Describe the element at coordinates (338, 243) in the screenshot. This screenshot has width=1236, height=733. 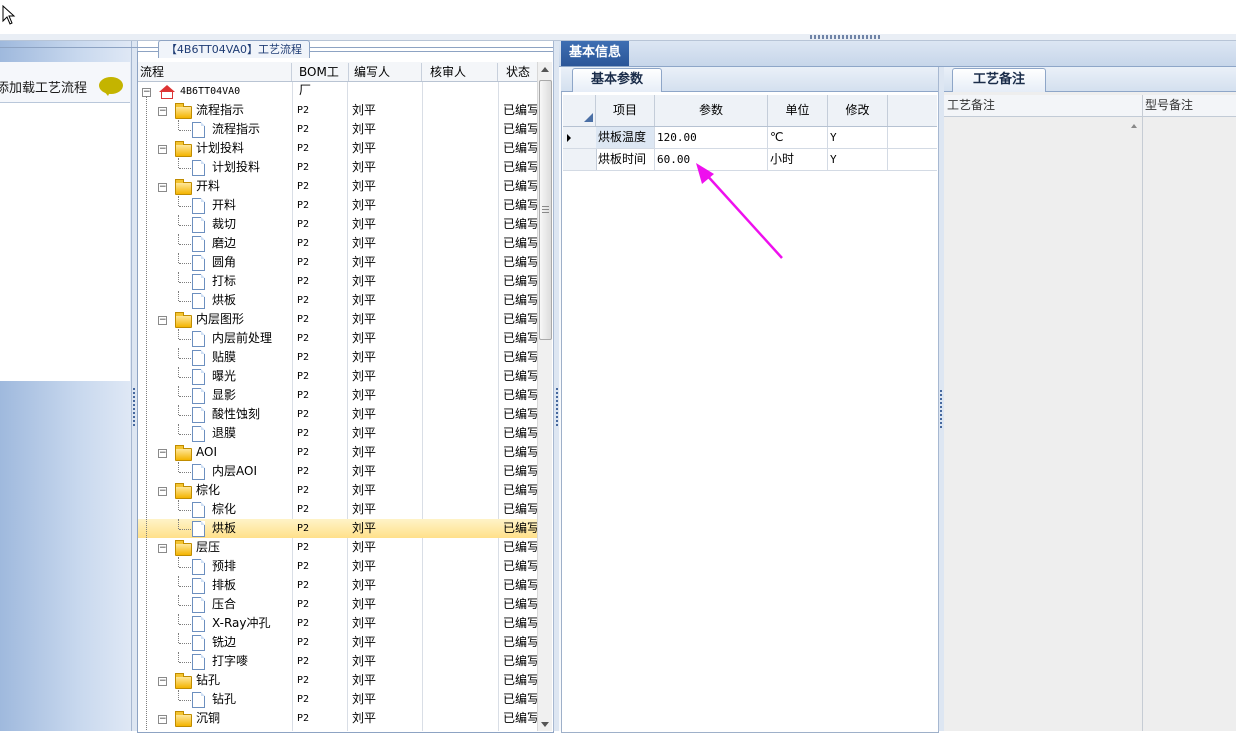
I see `tree-row: 磨边 P2 刘平 已编写` at that location.